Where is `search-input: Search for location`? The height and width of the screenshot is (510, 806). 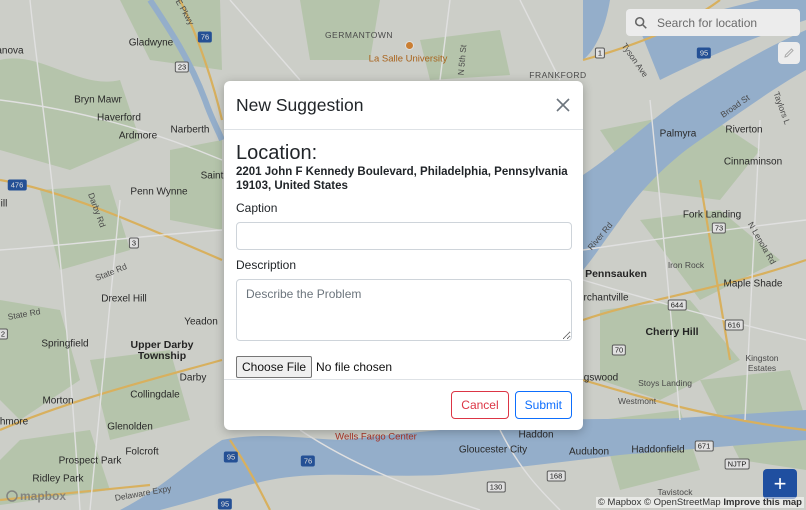
search-input: Search for location is located at coordinates (707, 23).